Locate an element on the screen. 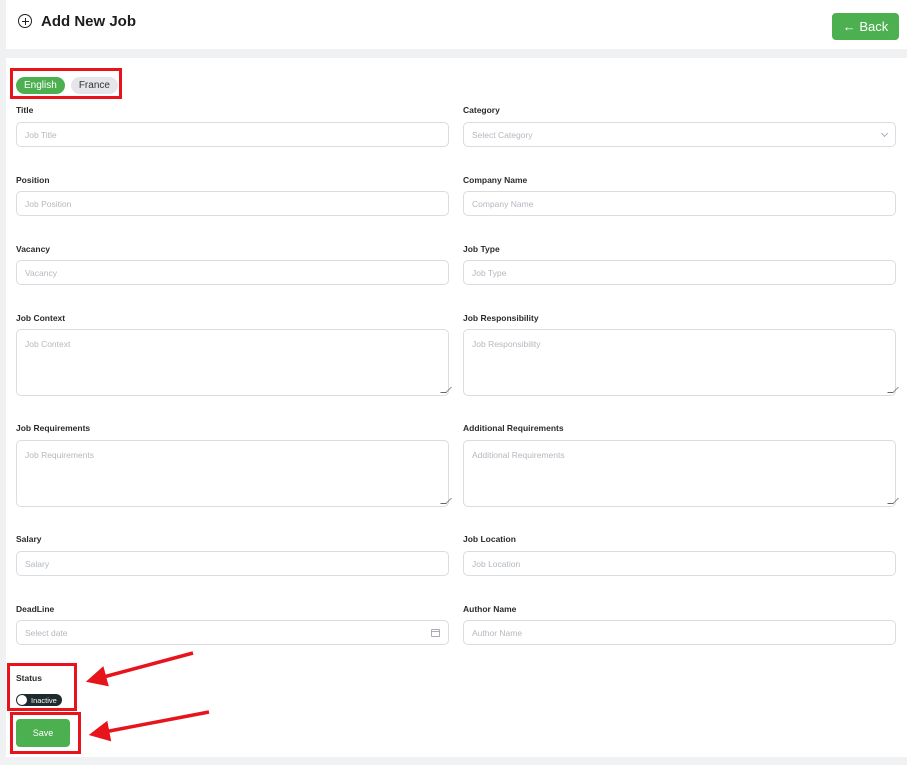 The height and width of the screenshot is (765, 907). annotation-arrows is located at coordinates (147, 696).